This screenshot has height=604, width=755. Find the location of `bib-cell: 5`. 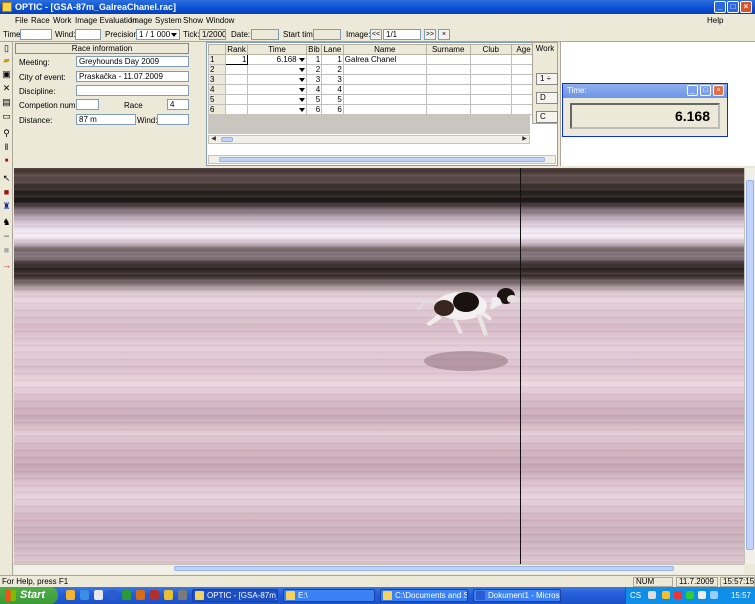

bib-cell: 5 is located at coordinates (314, 99).